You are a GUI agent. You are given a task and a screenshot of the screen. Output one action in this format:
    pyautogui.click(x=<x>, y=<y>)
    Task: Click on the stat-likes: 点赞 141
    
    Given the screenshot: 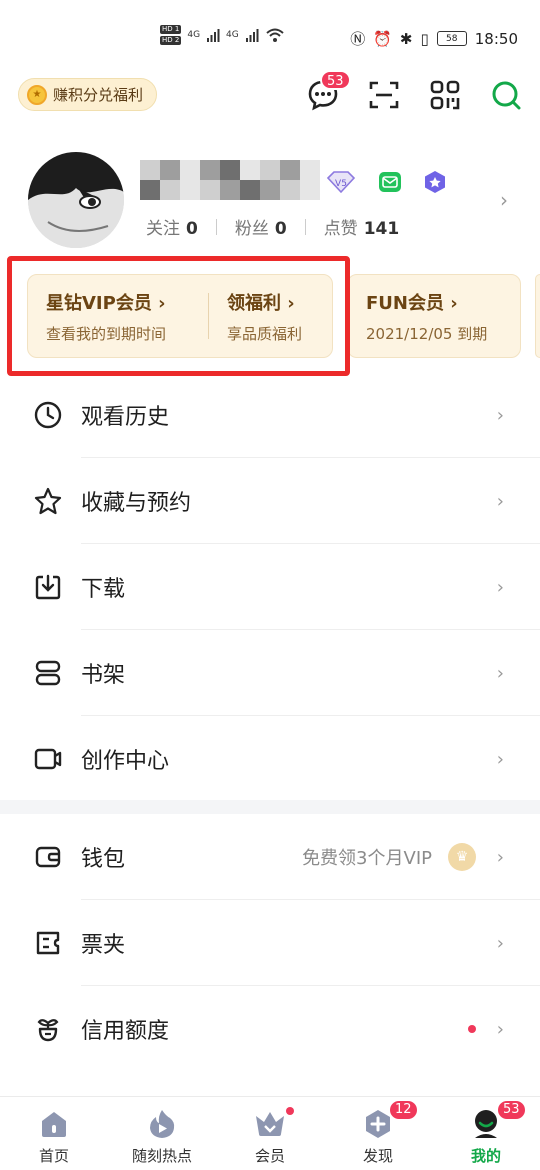 What is the action you would take?
    pyautogui.click(x=362, y=226)
    